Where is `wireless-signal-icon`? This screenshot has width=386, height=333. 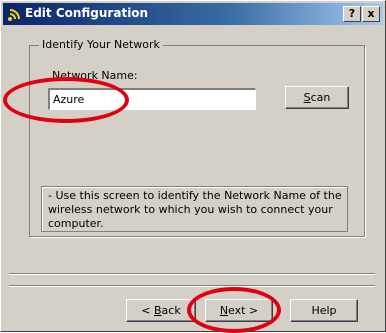
wireless-signal-icon is located at coordinates (14, 15).